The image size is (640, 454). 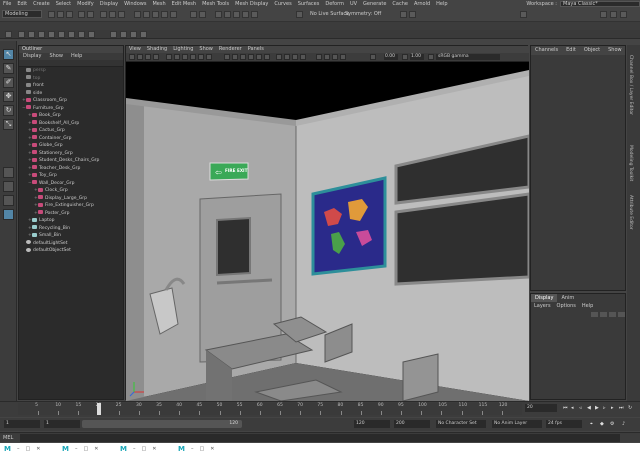 What do you see at coordinates (71, 199) in the screenshot?
I see `outliner-item: + Display_Large_Grp` at bounding box center [71, 199].